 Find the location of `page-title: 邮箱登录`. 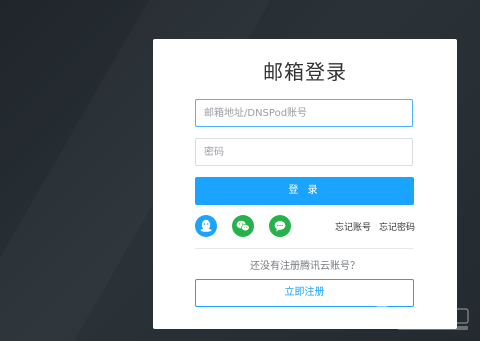

page-title: 邮箱登录 is located at coordinates (305, 72).